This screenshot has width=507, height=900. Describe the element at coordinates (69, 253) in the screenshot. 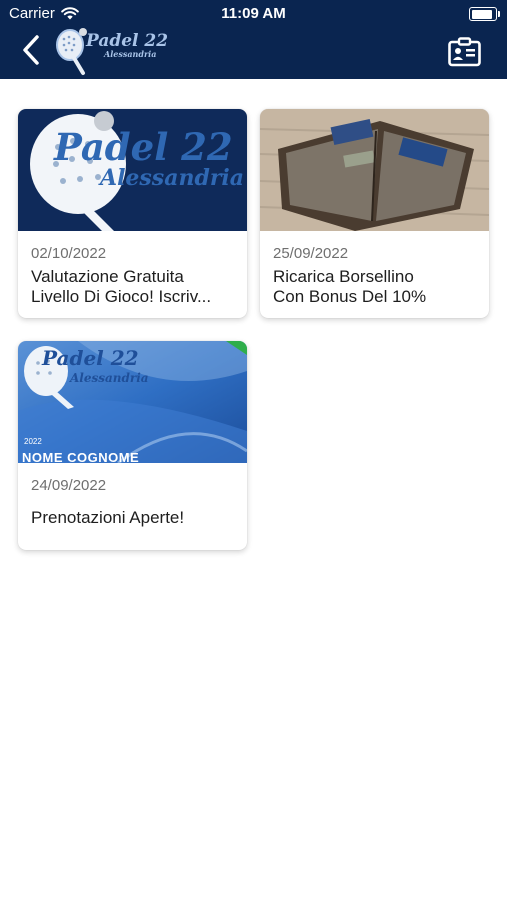

I see `news-date: 02/10/2022` at that location.